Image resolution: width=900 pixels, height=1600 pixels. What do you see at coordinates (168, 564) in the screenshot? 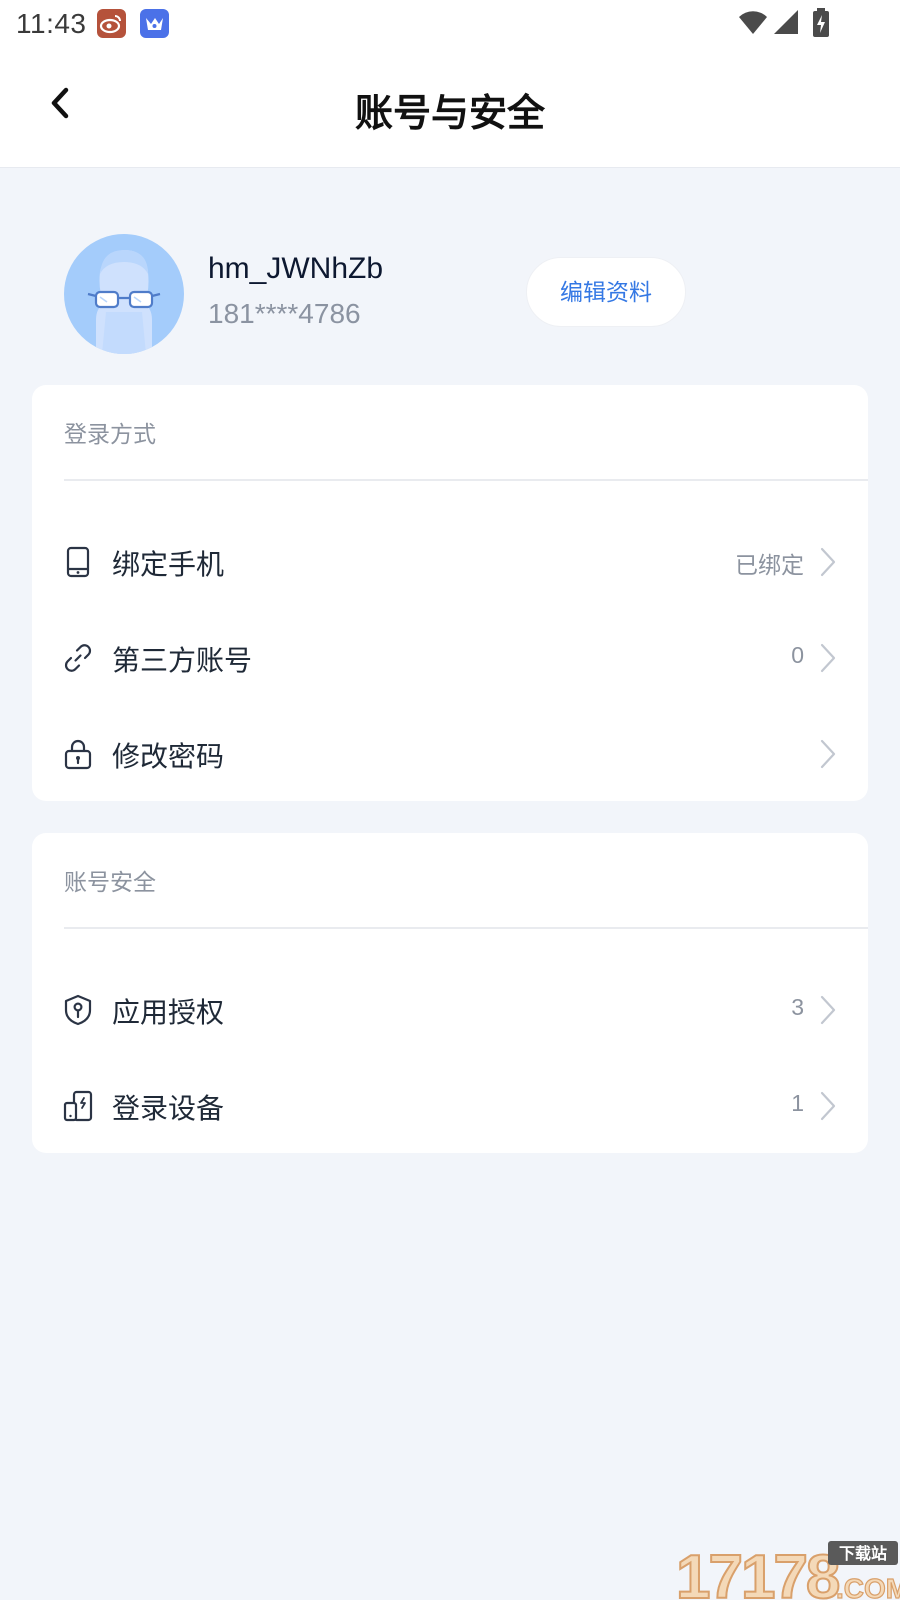
I see `row-label: 绑定手机` at bounding box center [168, 564].